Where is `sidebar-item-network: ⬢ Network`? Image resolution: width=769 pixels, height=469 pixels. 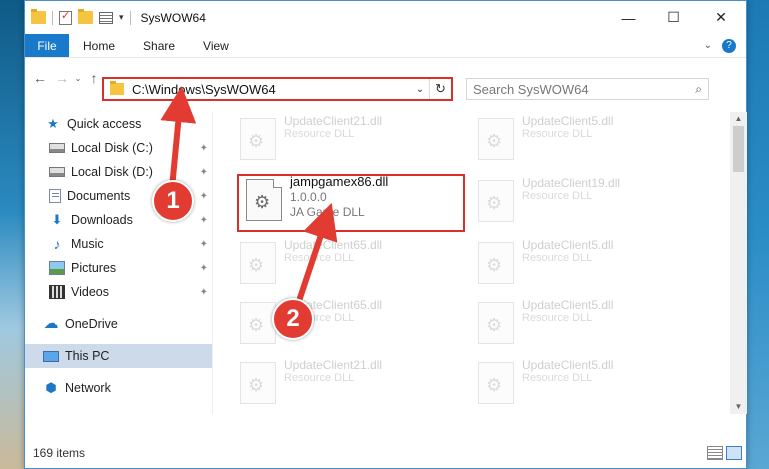
sidebar-item-network: ⬢ Network is located at coordinates (118, 388).